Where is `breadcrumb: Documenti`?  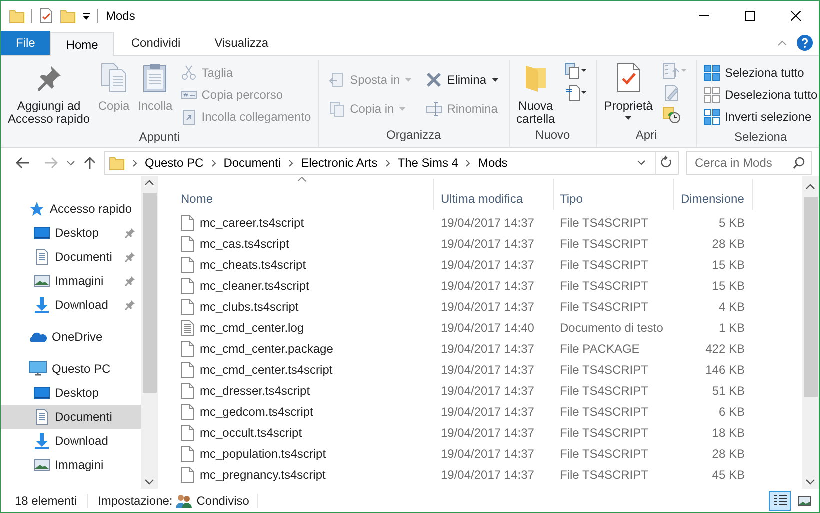
breadcrumb: Documenti is located at coordinates (253, 163).